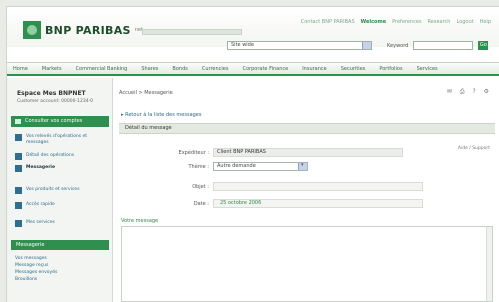 The height and width of the screenshot is (302, 499). What do you see at coordinates (318, 186) in the screenshot?
I see `subject-input` at bounding box center [318, 186].